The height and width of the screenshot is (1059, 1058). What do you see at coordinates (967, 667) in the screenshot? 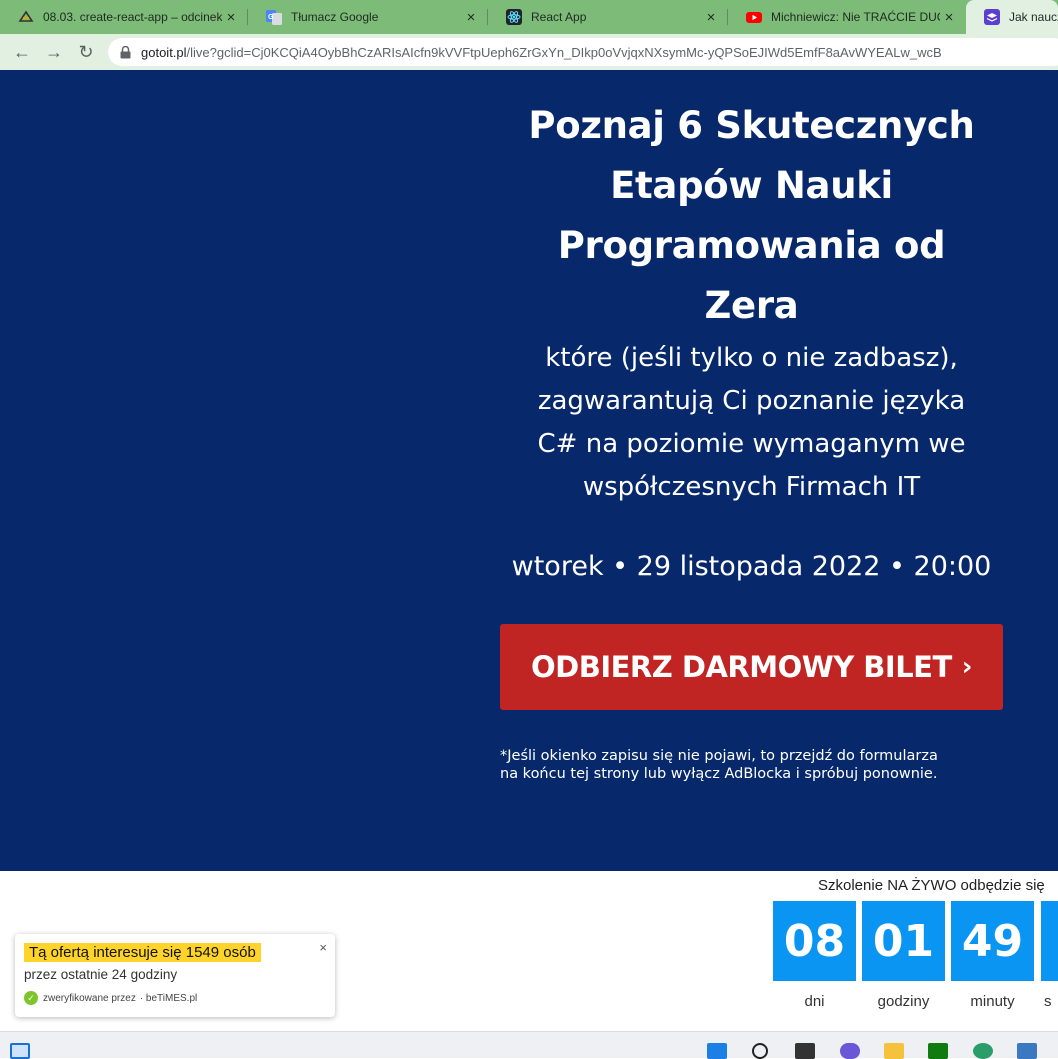
I see `chevron-right-icon: ›` at bounding box center [967, 667].